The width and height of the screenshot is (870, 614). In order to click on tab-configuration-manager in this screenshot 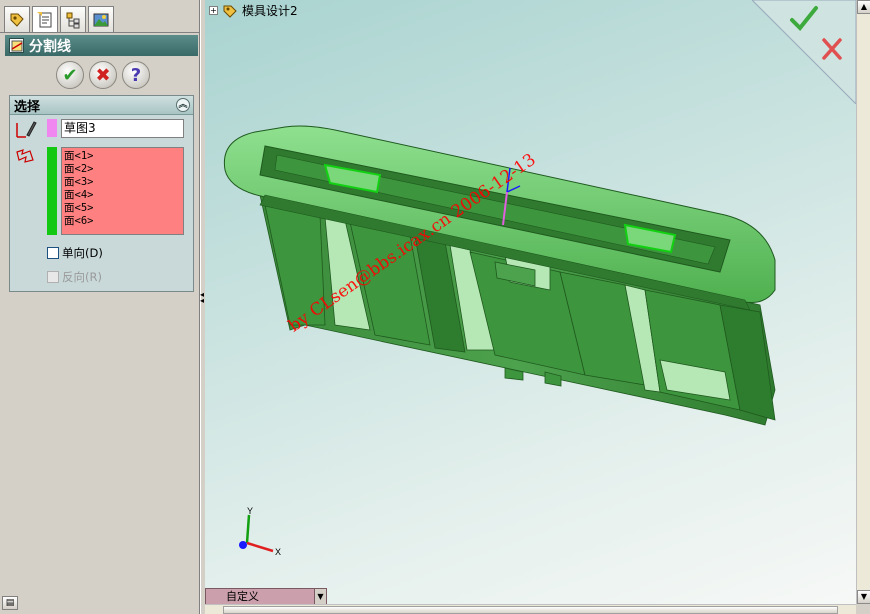, I will do `click(73, 19)`.